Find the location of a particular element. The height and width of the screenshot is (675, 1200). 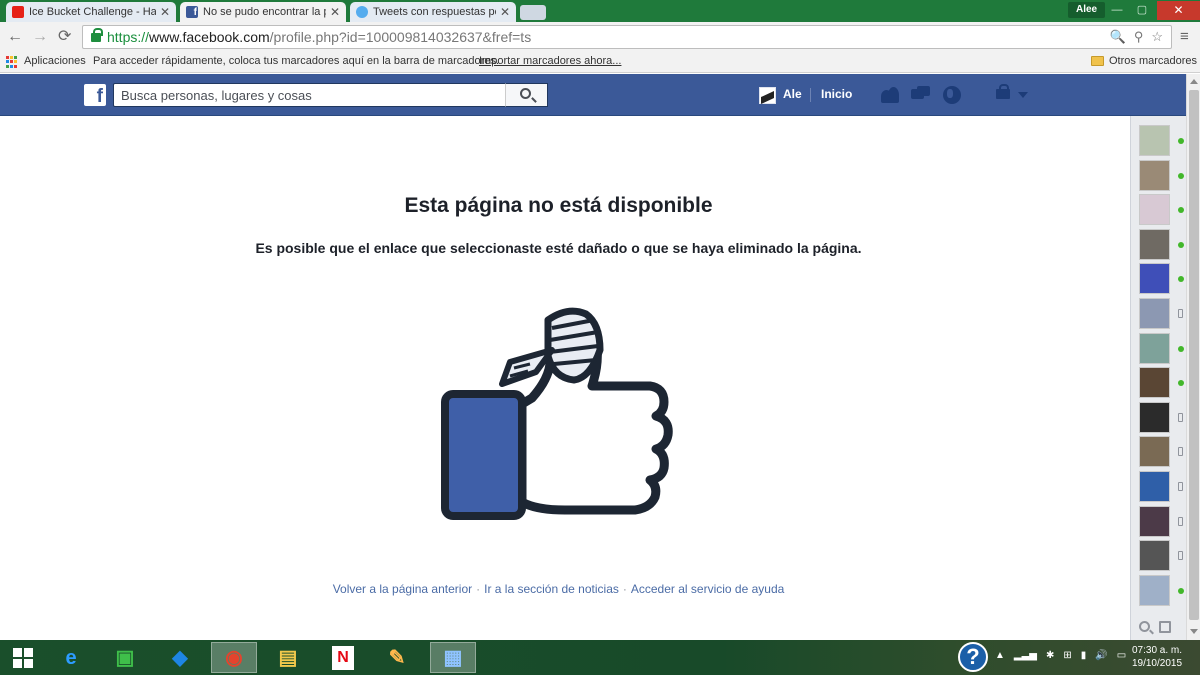

netflix-icon: N is located at coordinates (343, 657).